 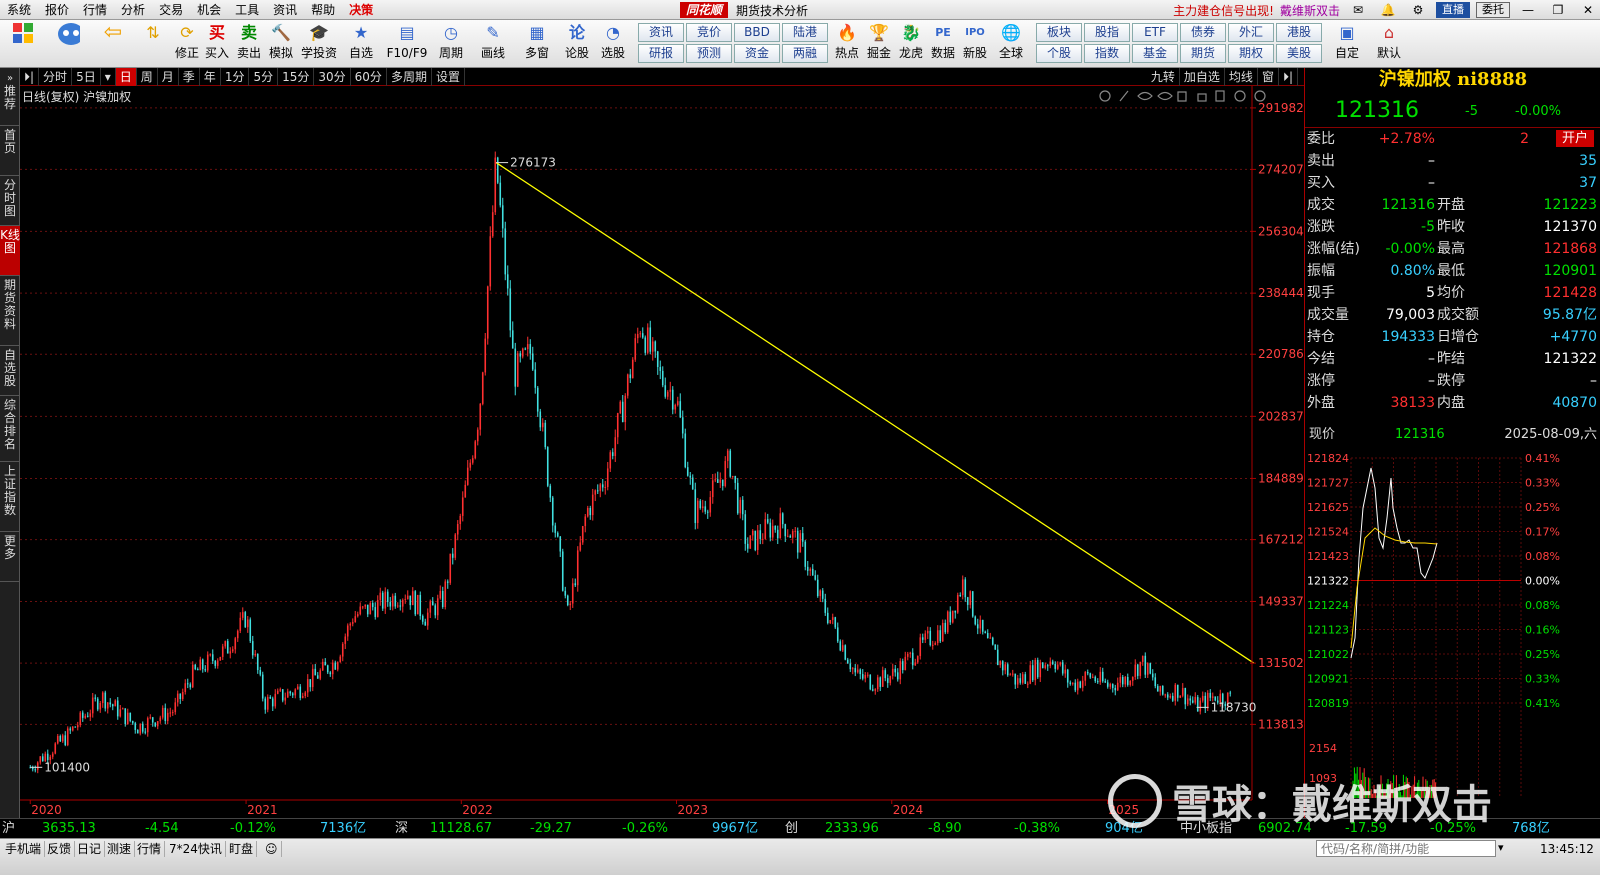 What do you see at coordinates (171, 10) in the screenshot?
I see `menu-trade: 交易` at bounding box center [171, 10].